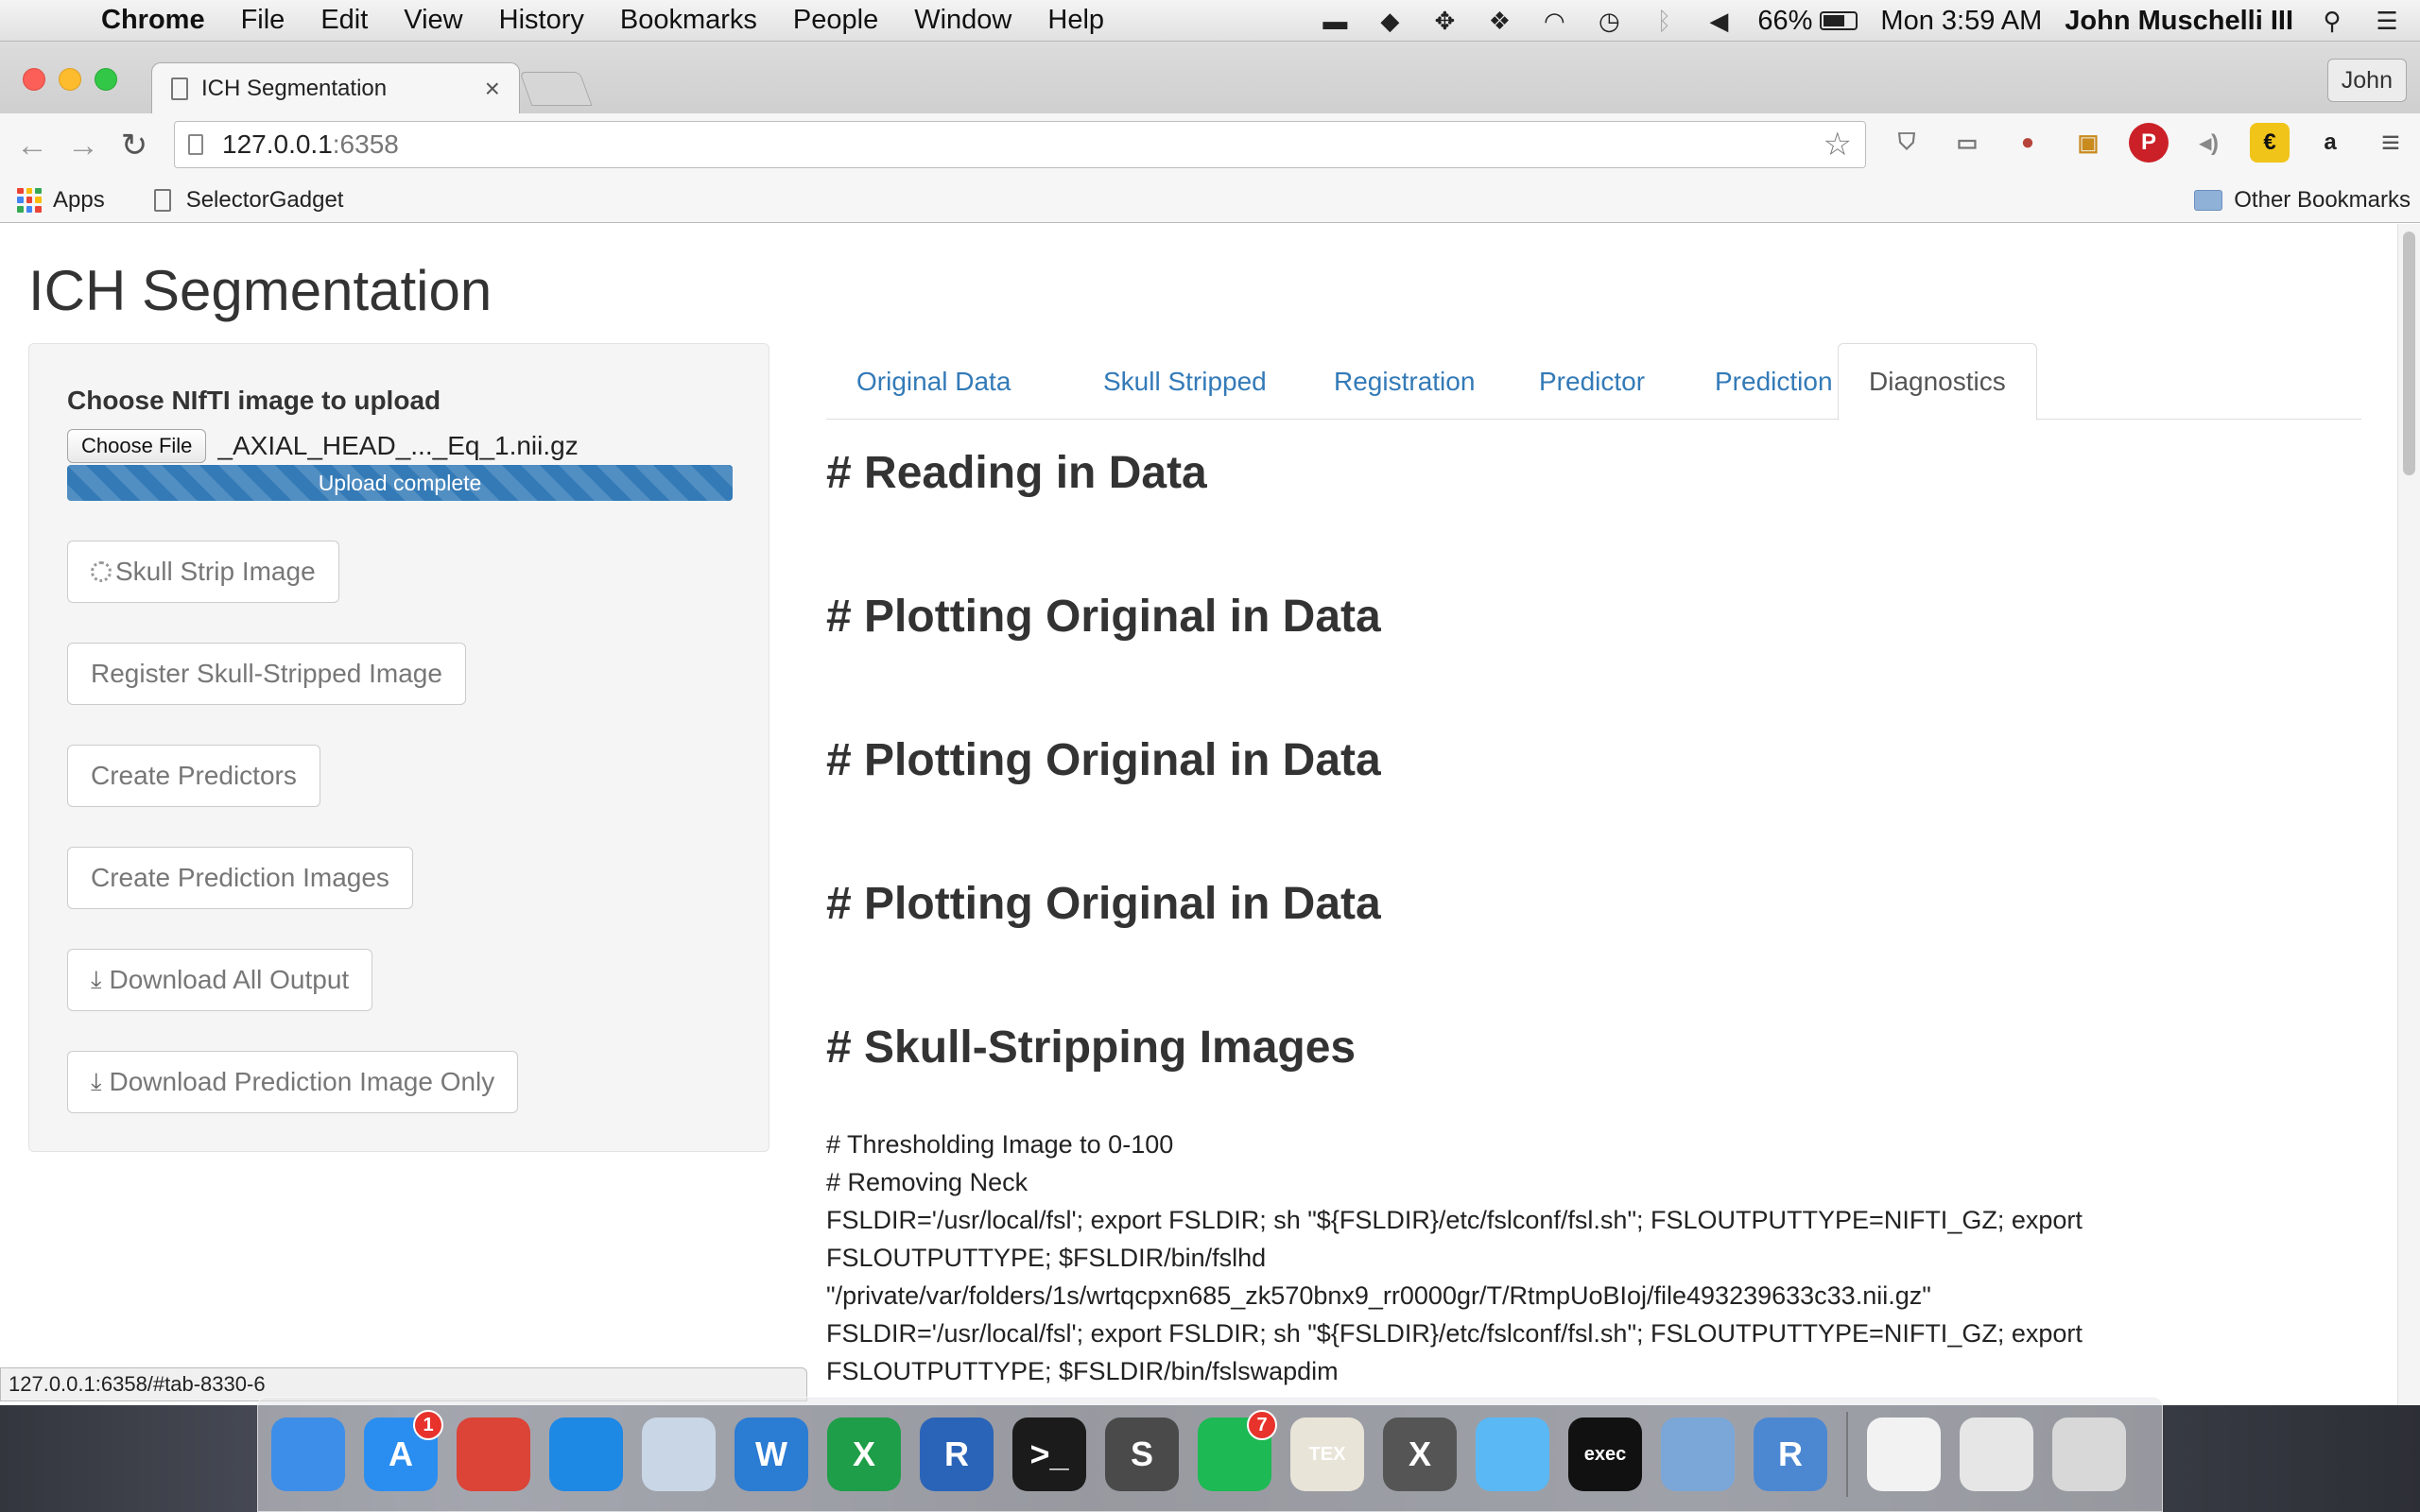 The width and height of the screenshot is (2420, 1512). I want to click on menu-window: Window, so click(963, 20).